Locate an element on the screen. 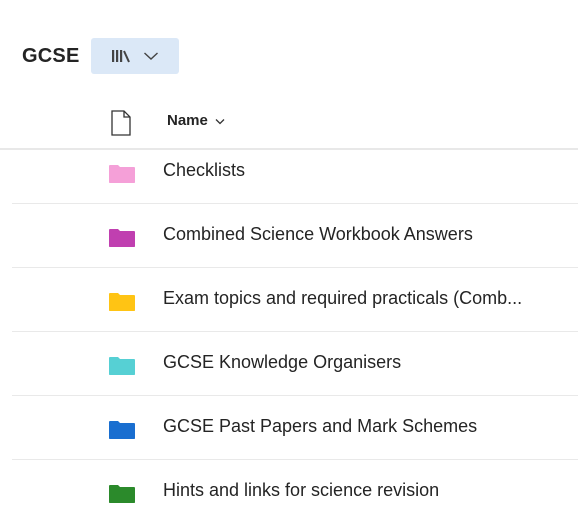 This screenshot has height=512, width=578. name-column-header: Name is located at coordinates (196, 120).